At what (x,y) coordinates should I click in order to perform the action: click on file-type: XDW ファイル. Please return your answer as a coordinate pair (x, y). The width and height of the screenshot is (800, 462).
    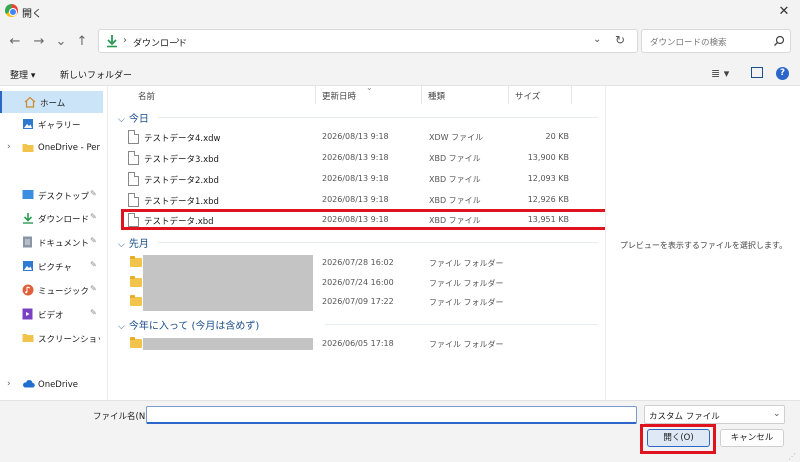
    Looking at the image, I should click on (456, 137).